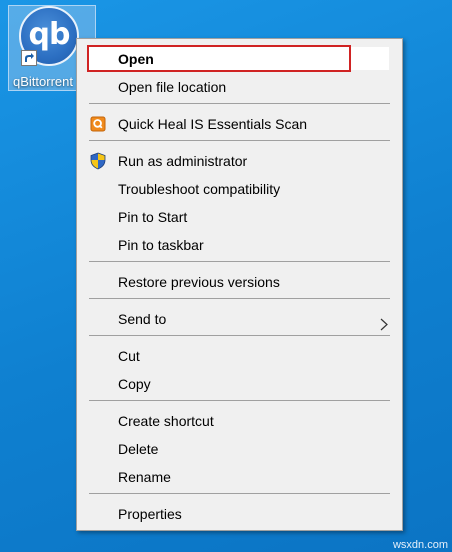 This screenshot has height=552, width=452. I want to click on menu-item-send-to: Send to, so click(239, 319).